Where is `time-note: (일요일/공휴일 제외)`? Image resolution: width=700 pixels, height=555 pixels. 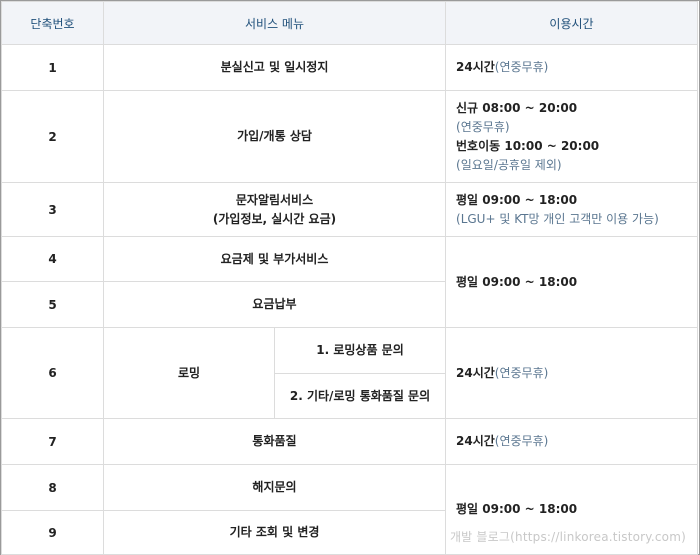 time-note: (일요일/공휴일 제외) is located at coordinates (509, 164).